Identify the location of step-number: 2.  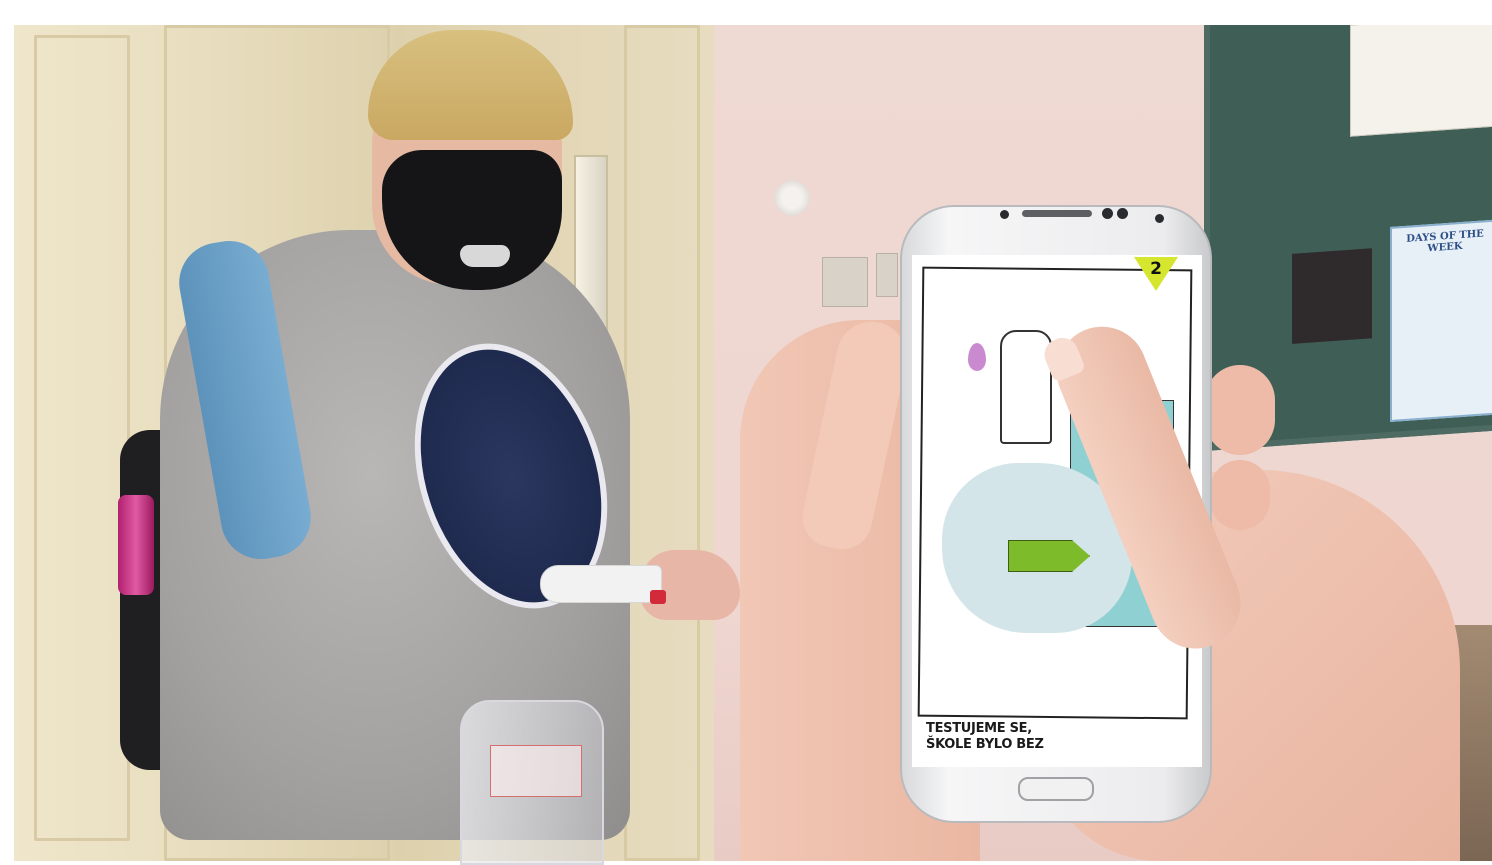
(1156, 269).